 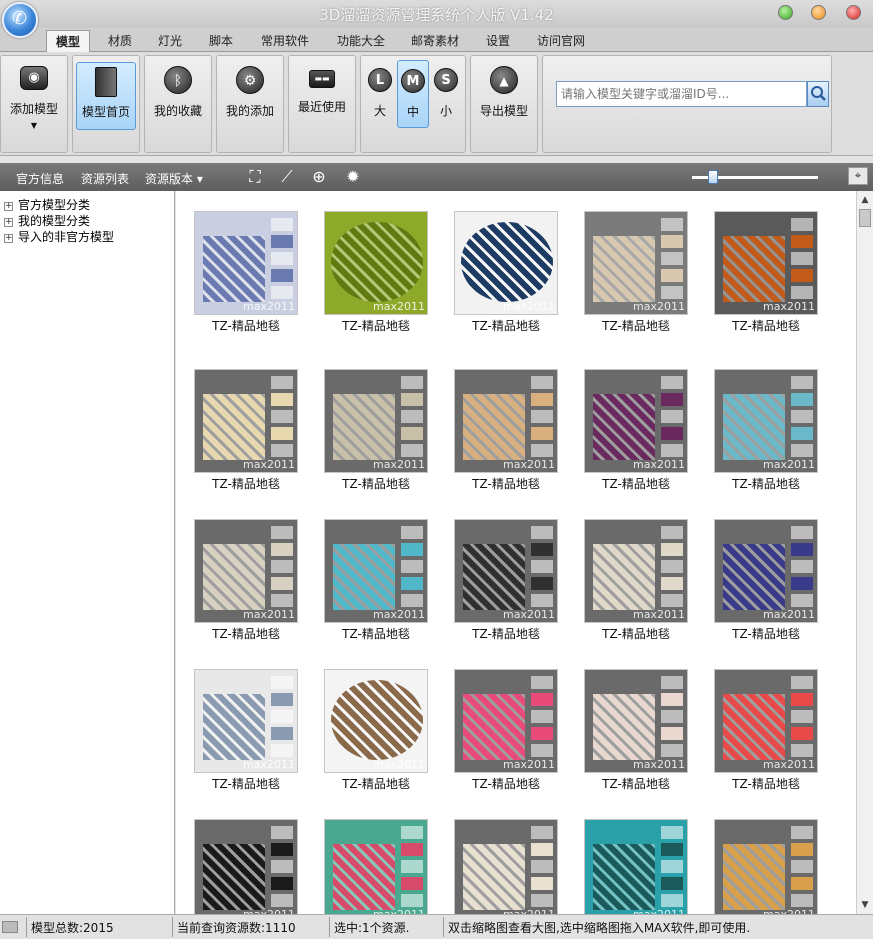 What do you see at coordinates (20, 20) in the screenshot?
I see `app-logo-icon` at bounding box center [20, 20].